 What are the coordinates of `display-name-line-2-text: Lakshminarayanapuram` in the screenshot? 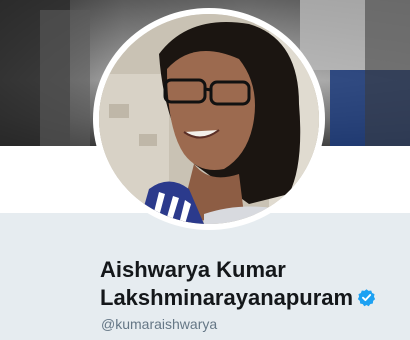 It's located at (227, 297).